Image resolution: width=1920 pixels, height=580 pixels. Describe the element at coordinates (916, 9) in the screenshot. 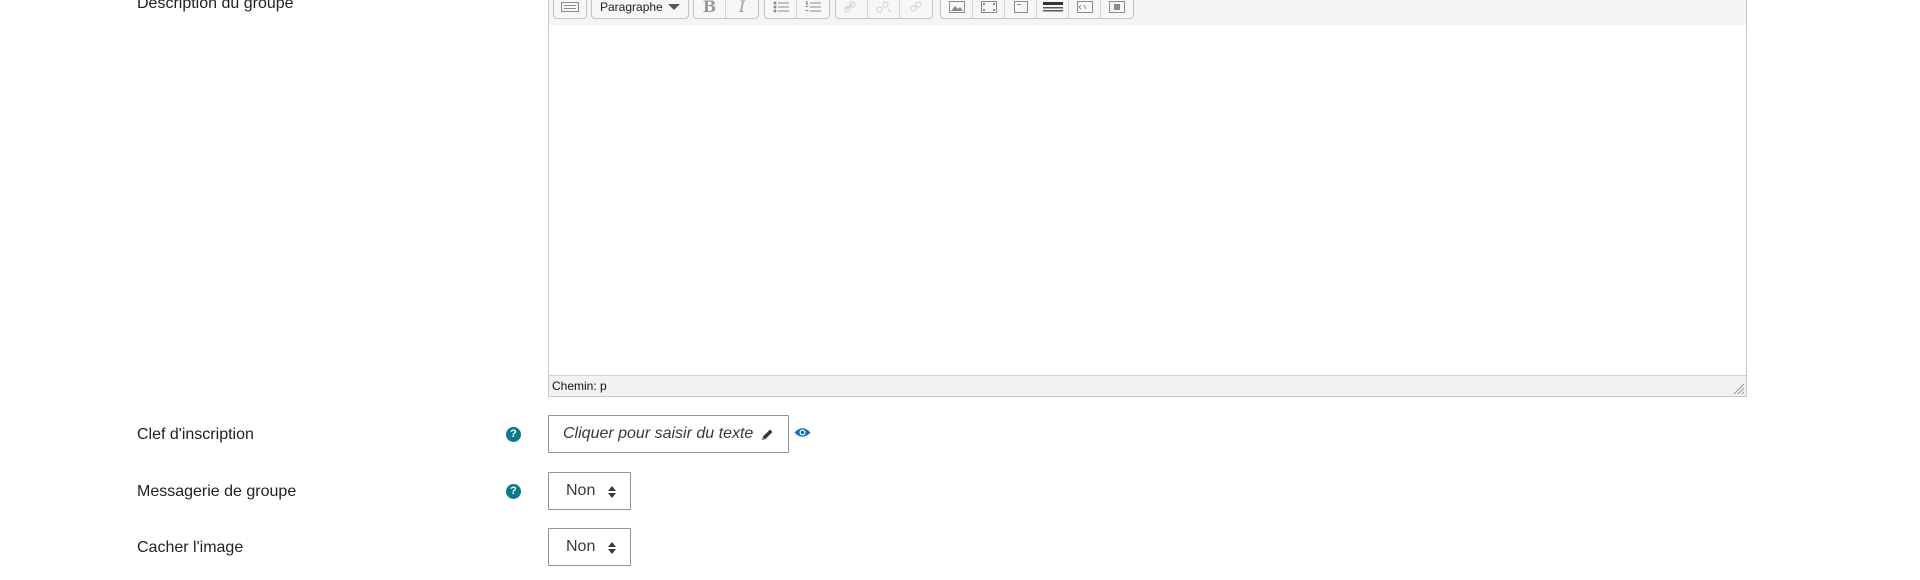

I see `anchor-icon` at that location.